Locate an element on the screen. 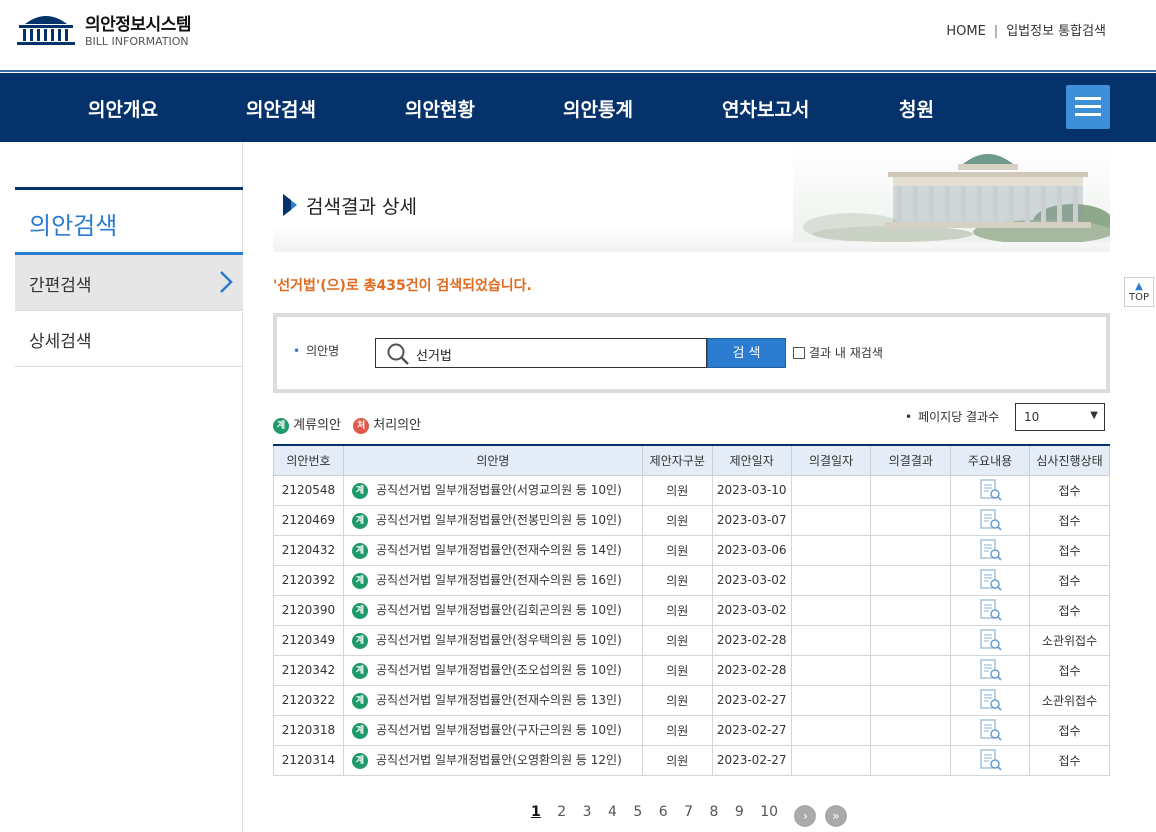 The height and width of the screenshot is (832, 1156). bill-name-link: 공직선거법 일부개정법률안(구자근의원 등 10인) is located at coordinates (499, 730).